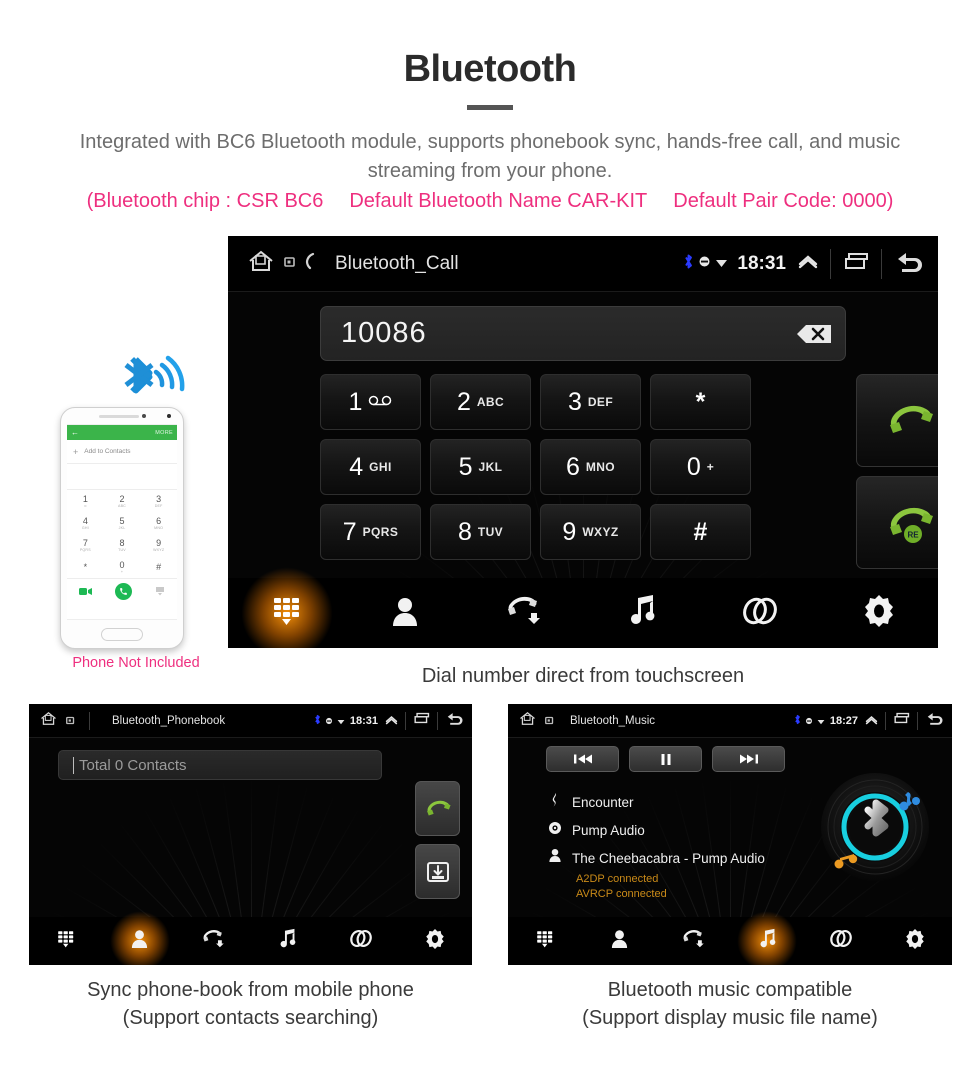  I want to click on phonebook-call-button, so click(437, 808).